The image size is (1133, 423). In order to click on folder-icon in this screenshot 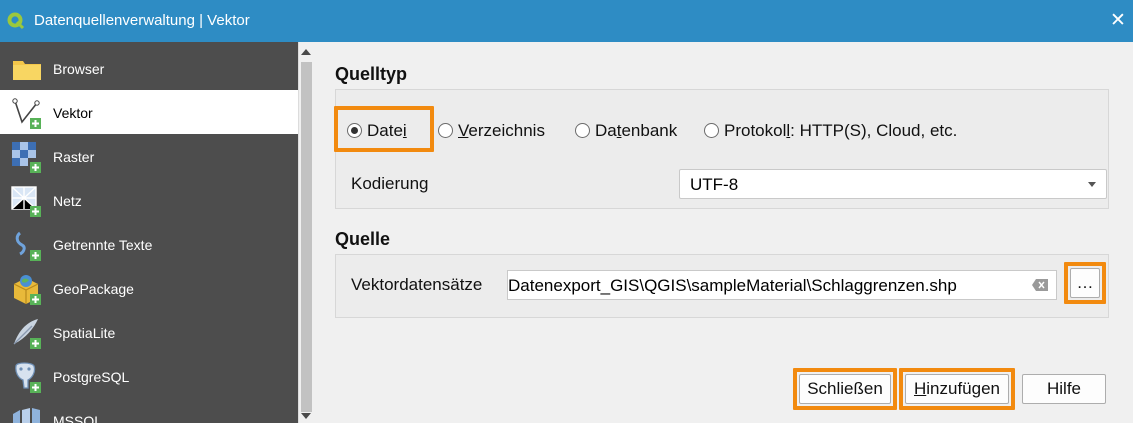, I will do `click(27, 70)`.